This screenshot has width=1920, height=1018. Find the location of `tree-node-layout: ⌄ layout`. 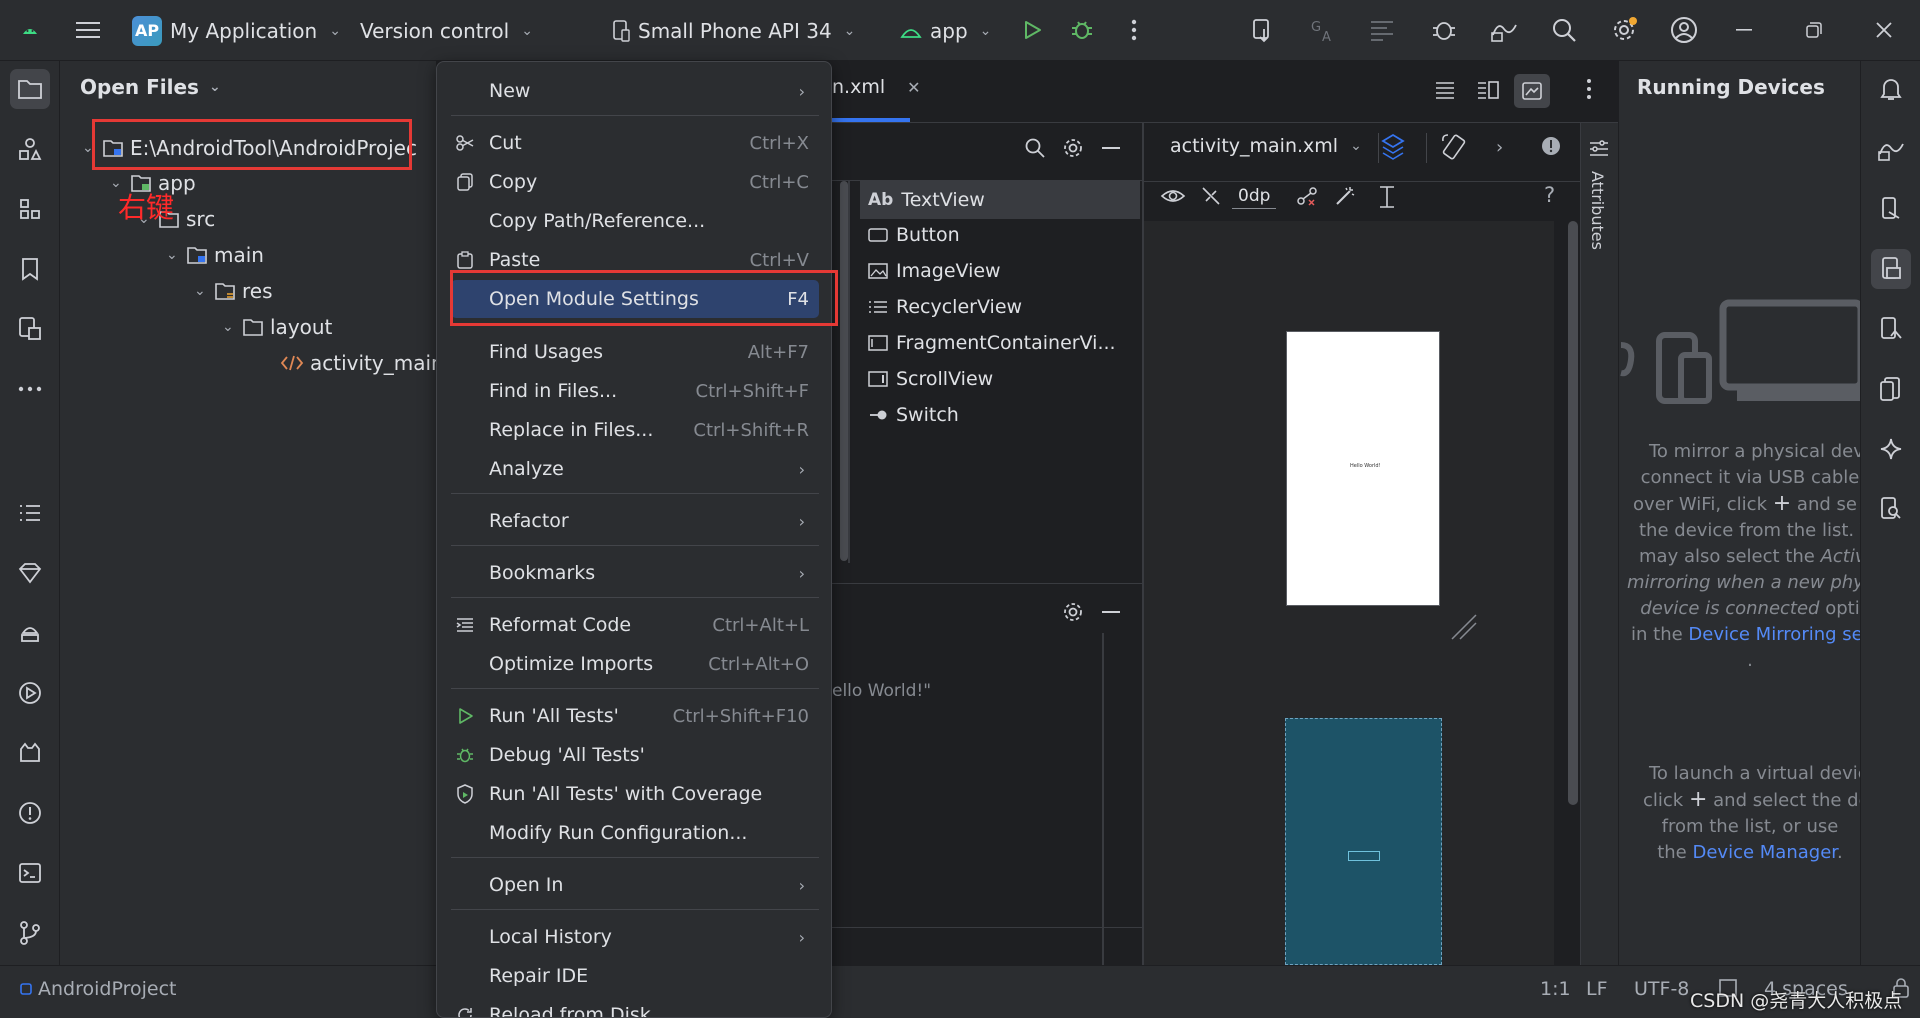

tree-node-layout: ⌄ layout is located at coordinates (277, 327).